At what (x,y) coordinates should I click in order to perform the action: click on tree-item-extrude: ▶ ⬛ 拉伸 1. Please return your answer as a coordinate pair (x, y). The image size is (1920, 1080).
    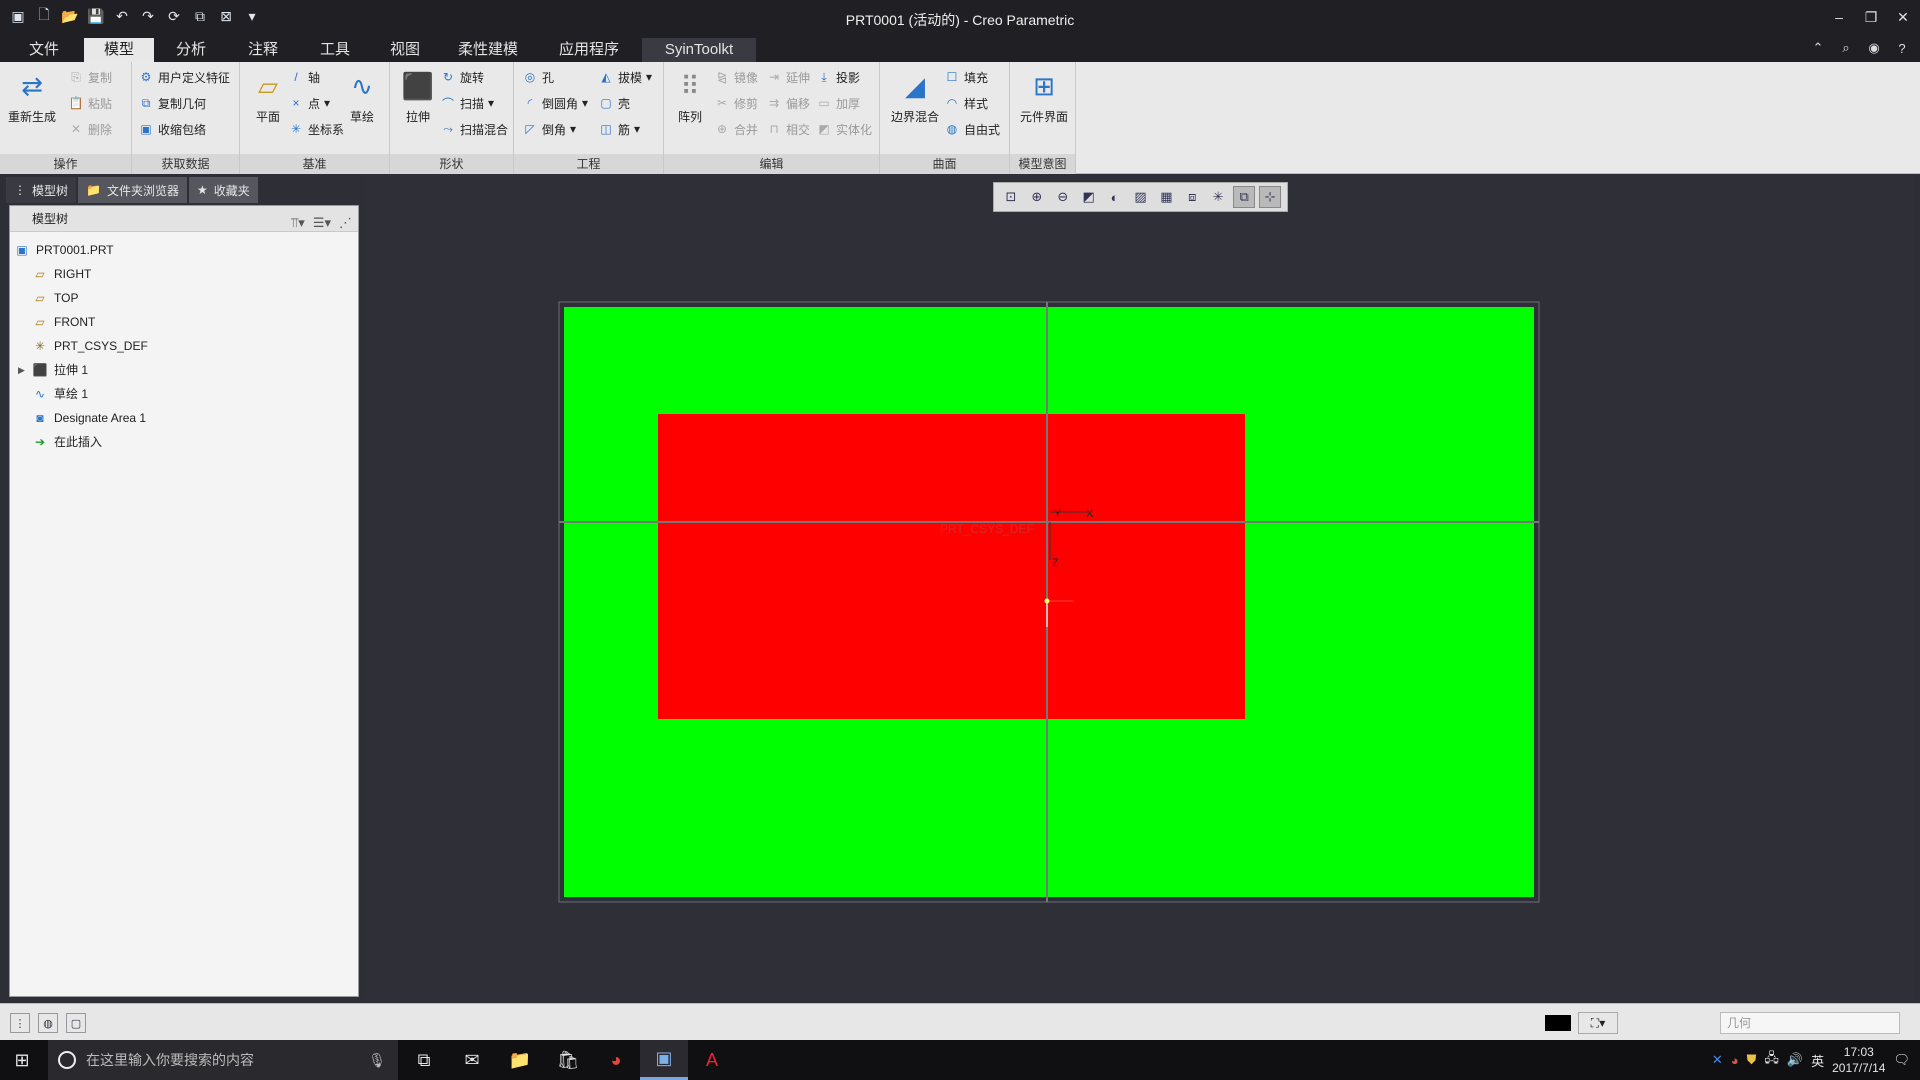
    Looking at the image, I should click on (184, 370).